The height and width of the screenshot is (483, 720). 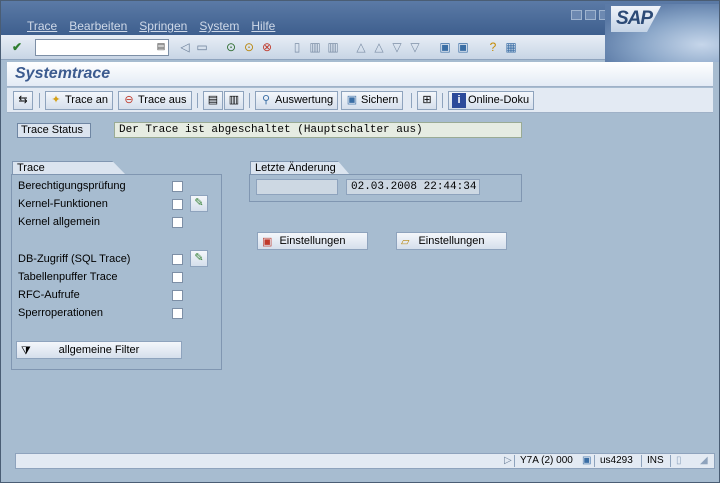 I want to click on component-label-table-buffer: Tabellenpuffer Trace, so click(x=68, y=277).